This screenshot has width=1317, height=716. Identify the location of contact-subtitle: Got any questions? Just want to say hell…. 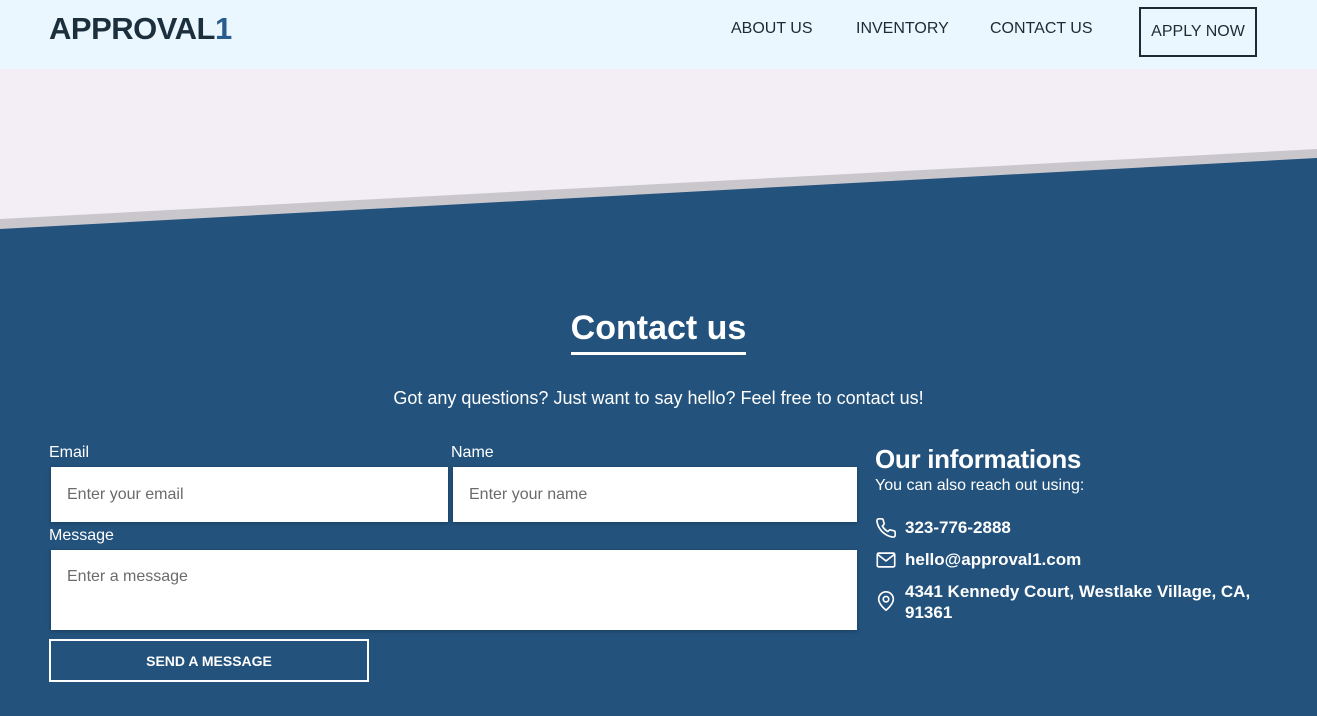
(658, 398).